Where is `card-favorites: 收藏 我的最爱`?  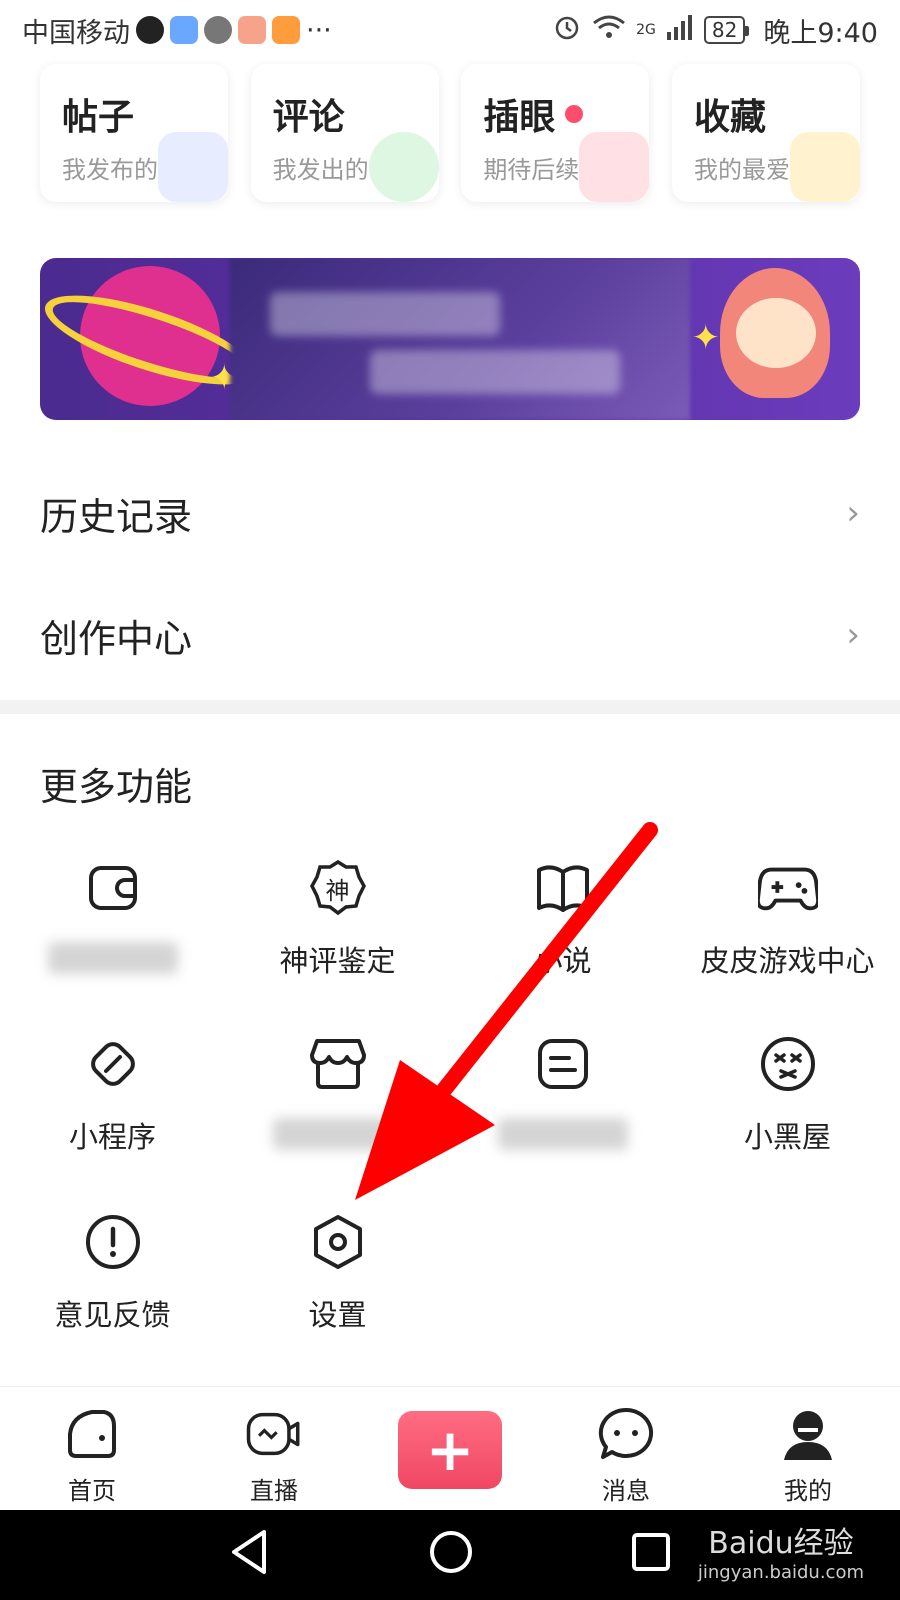 card-favorites: 收藏 我的最爱 is located at coordinates (765, 133).